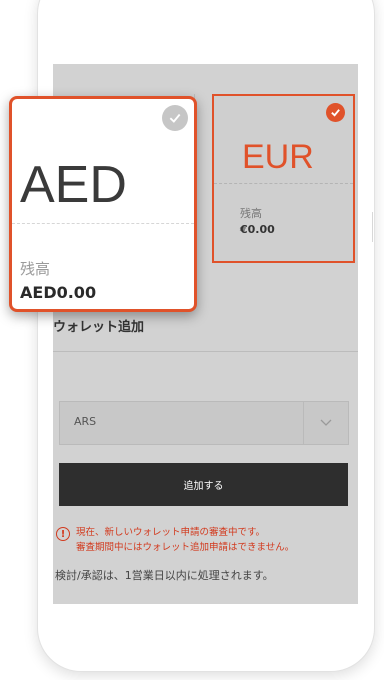 The image size is (384, 680). Describe the element at coordinates (205, 351) in the screenshot. I see `section-divider` at that location.